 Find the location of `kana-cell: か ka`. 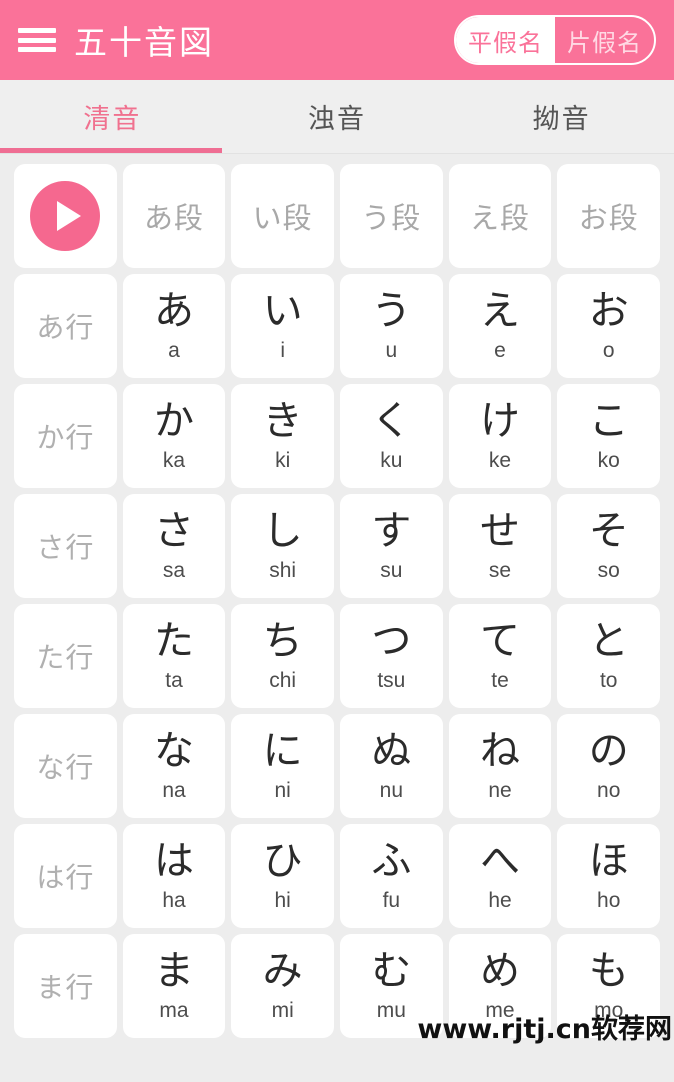

kana-cell: か ka is located at coordinates (174, 436).